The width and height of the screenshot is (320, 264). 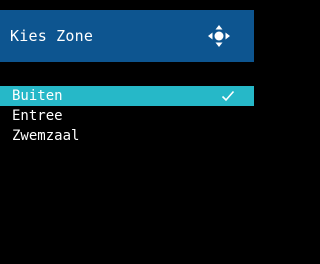 What do you see at coordinates (37, 116) in the screenshot?
I see `zone-item-label: Entree` at bounding box center [37, 116].